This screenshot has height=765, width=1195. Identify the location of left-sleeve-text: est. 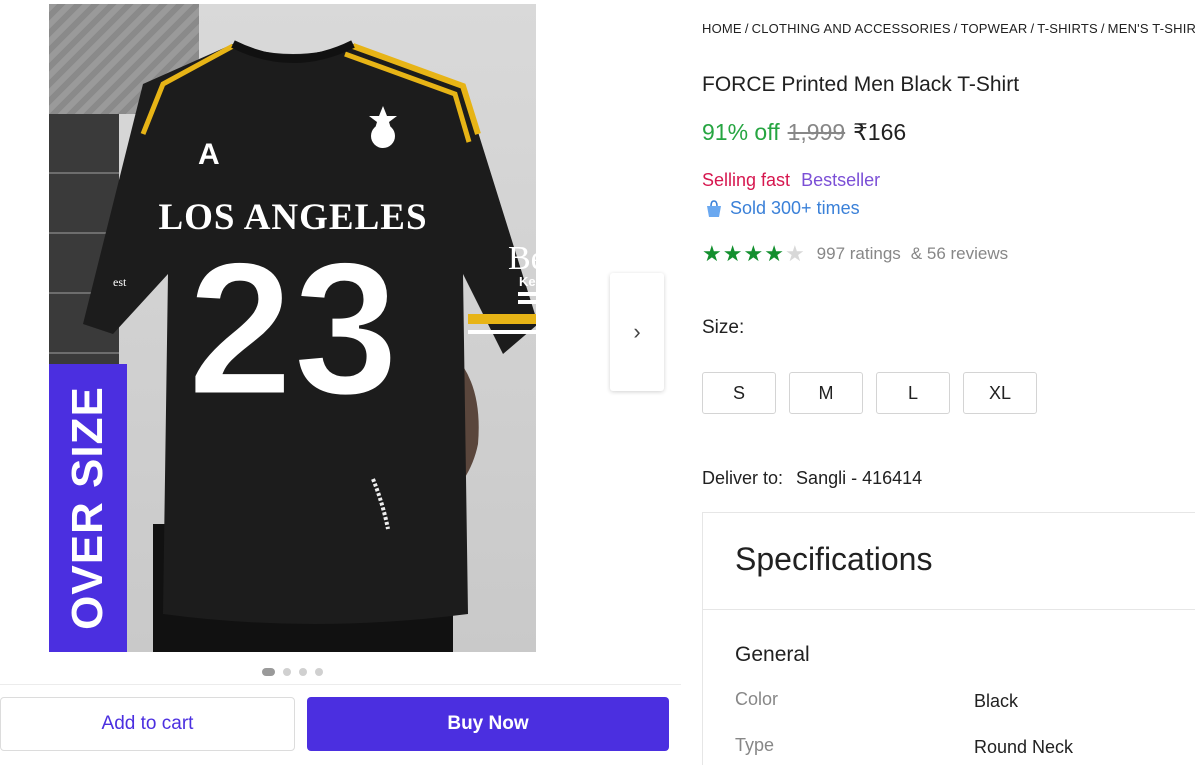
(120, 282).